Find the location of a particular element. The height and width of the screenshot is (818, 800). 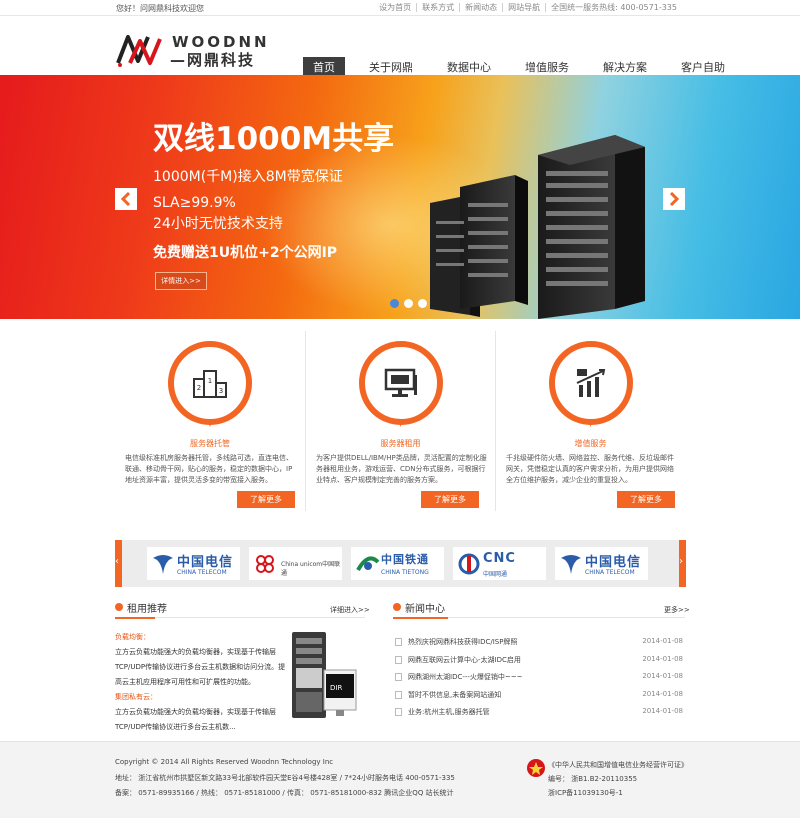

news-item: 网鼎互联网云计算中心-太湖IDC启用 2014-01-08 is located at coordinates (540, 663).